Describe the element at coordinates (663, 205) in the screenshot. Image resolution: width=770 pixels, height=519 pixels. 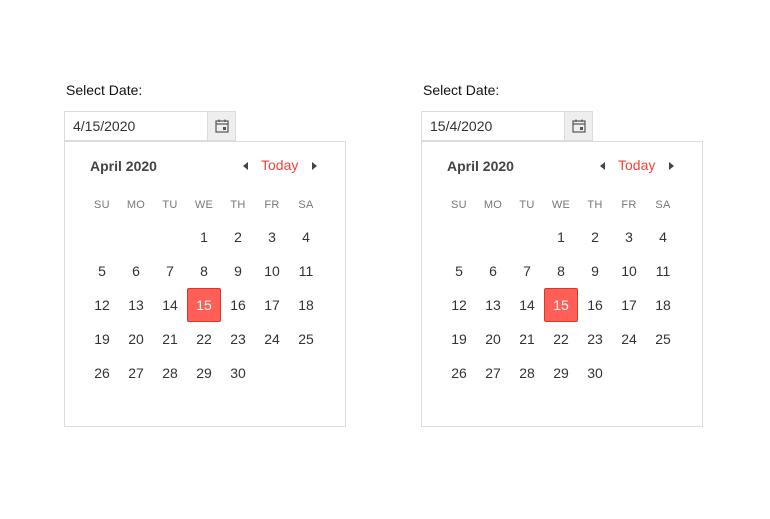
I see `weekday-label: SA` at that location.